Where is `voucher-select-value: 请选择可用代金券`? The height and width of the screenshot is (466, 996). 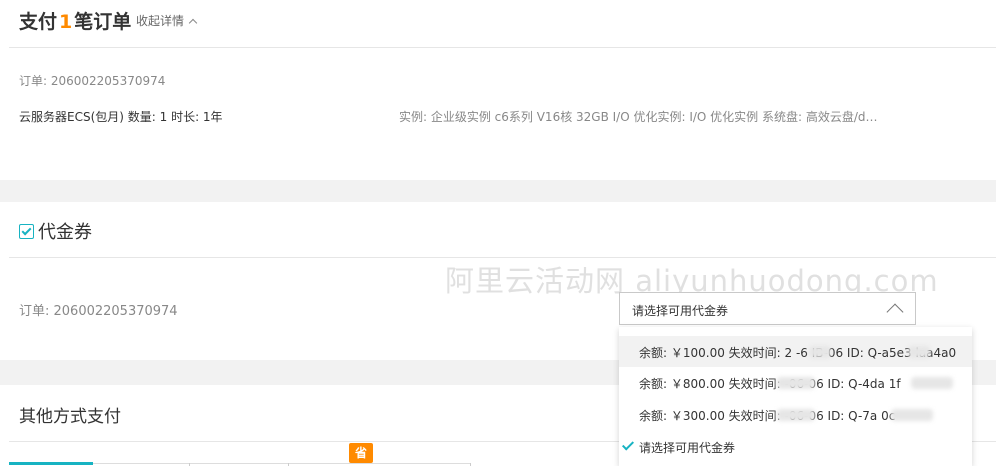
voucher-select-value: 请选择可用代金券 is located at coordinates (680, 311).